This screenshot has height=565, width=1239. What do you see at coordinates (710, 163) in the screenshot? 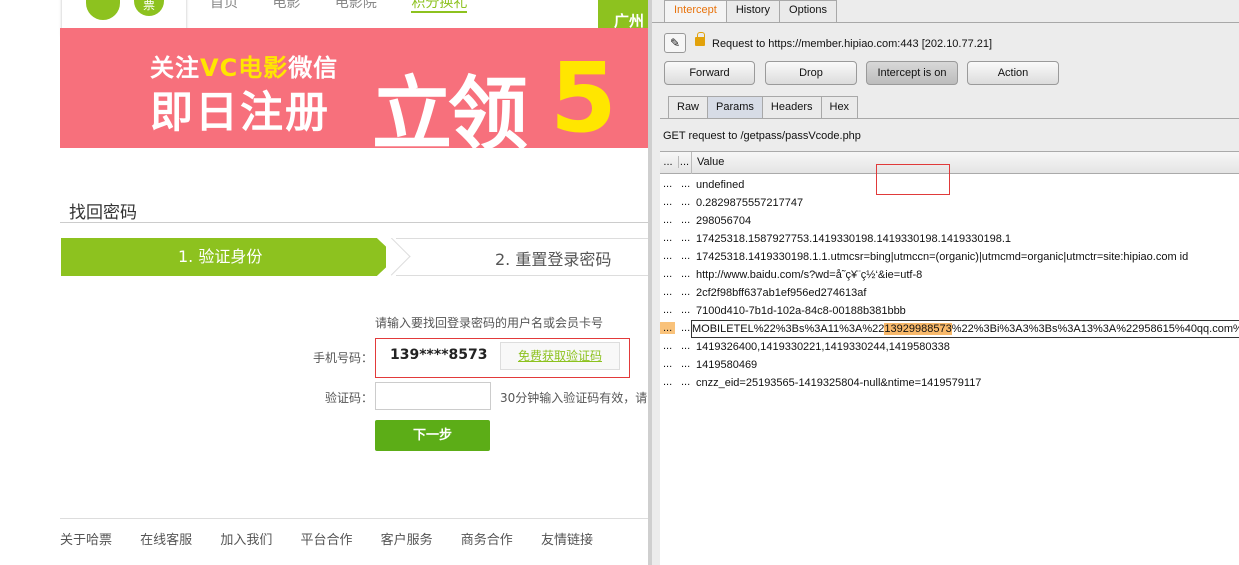
I see `column-header-value: Value` at bounding box center [710, 163].